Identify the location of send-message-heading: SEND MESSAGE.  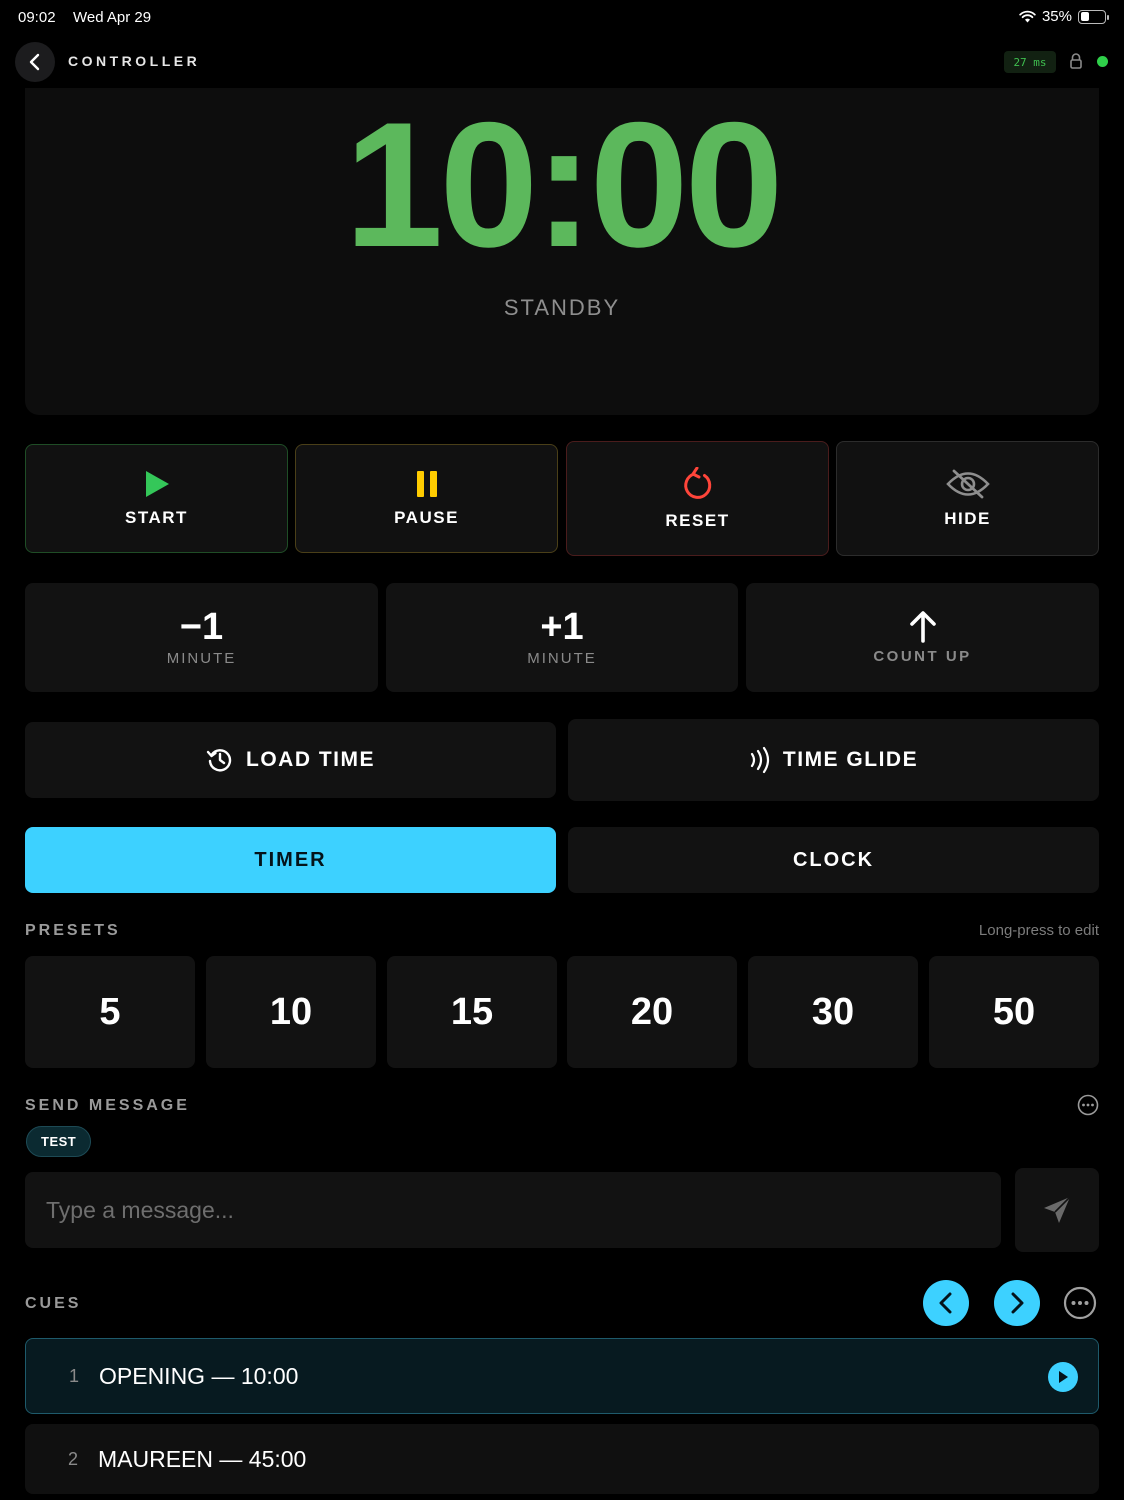
(107, 1105).